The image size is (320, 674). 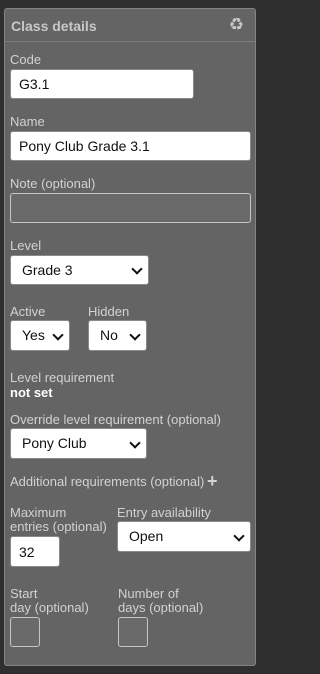 I want to click on max-entries-label-line1: Maximum, so click(x=38, y=512).